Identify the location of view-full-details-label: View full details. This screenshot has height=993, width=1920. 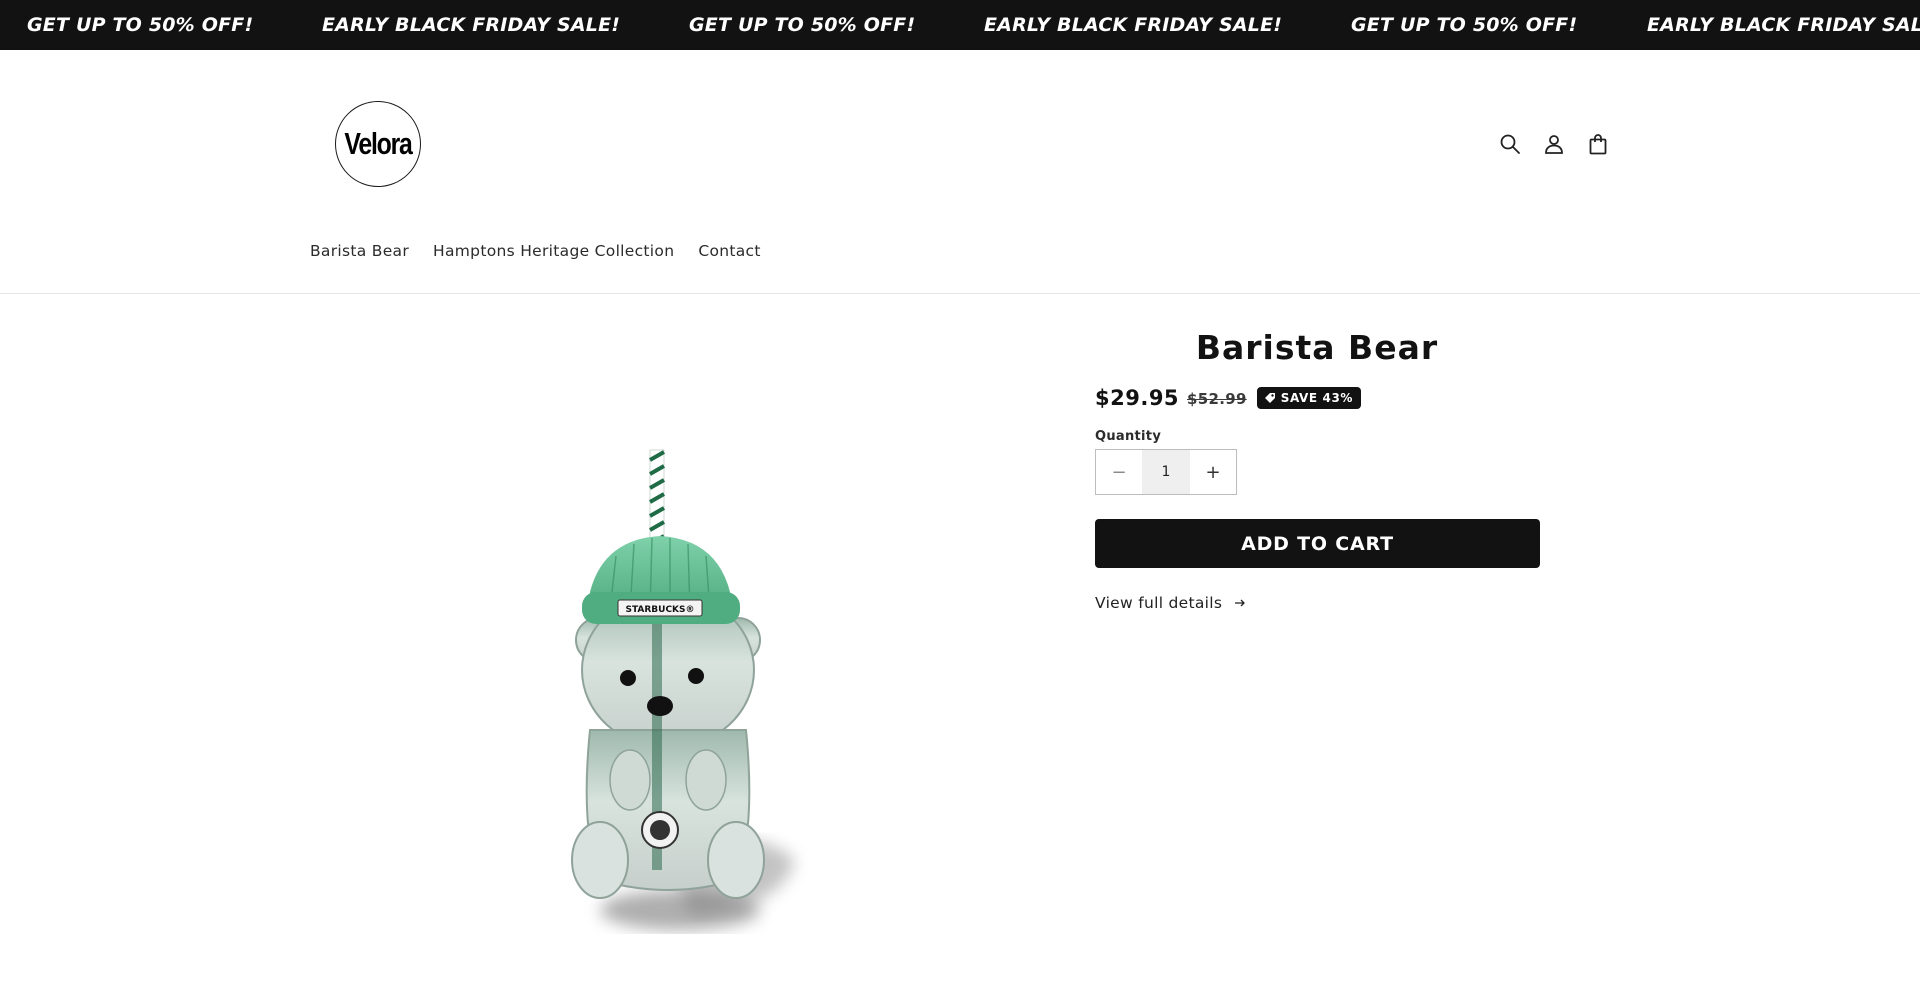
(1159, 603).